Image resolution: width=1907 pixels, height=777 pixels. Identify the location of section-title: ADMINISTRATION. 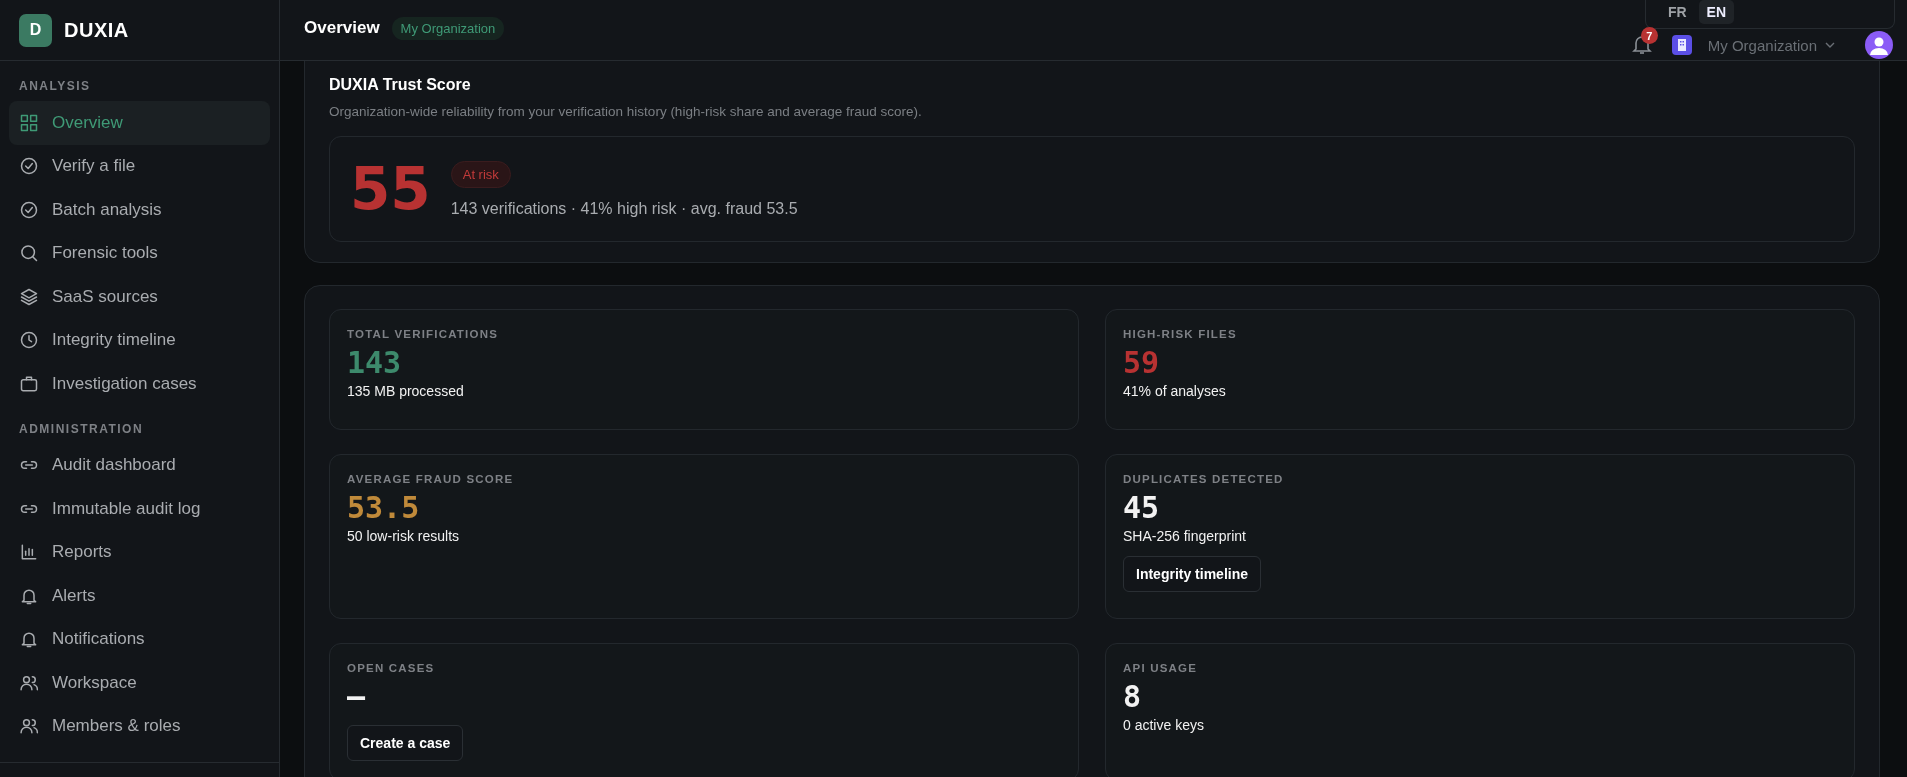
(81, 429).